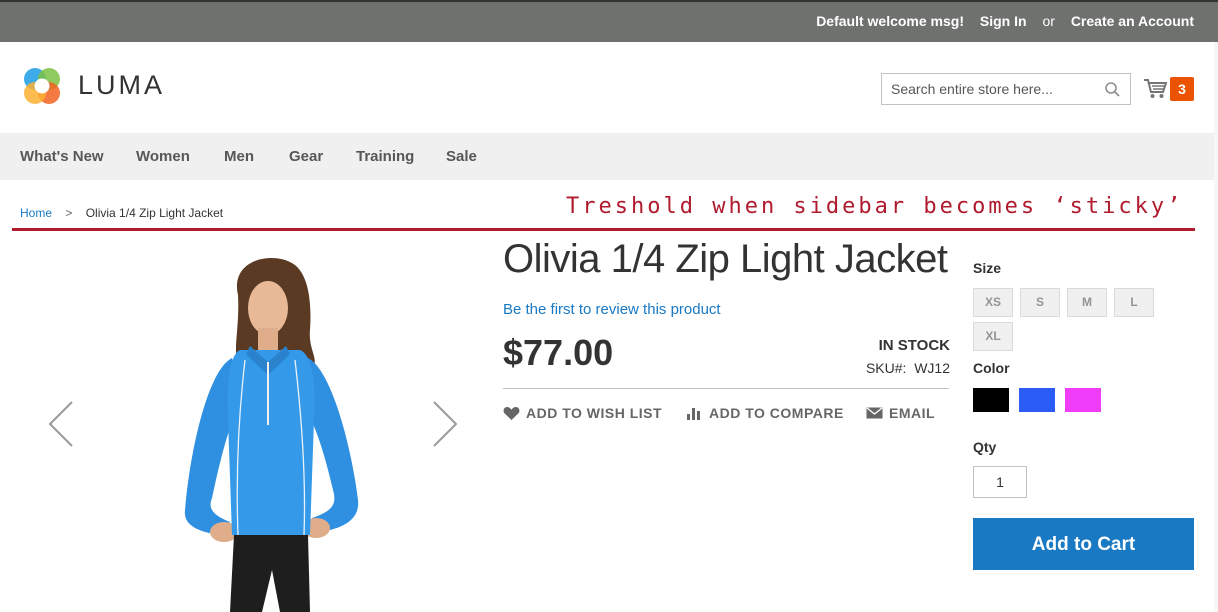 The height and width of the screenshot is (612, 1218). I want to click on site-header: LUMA 3, so click(609, 87).